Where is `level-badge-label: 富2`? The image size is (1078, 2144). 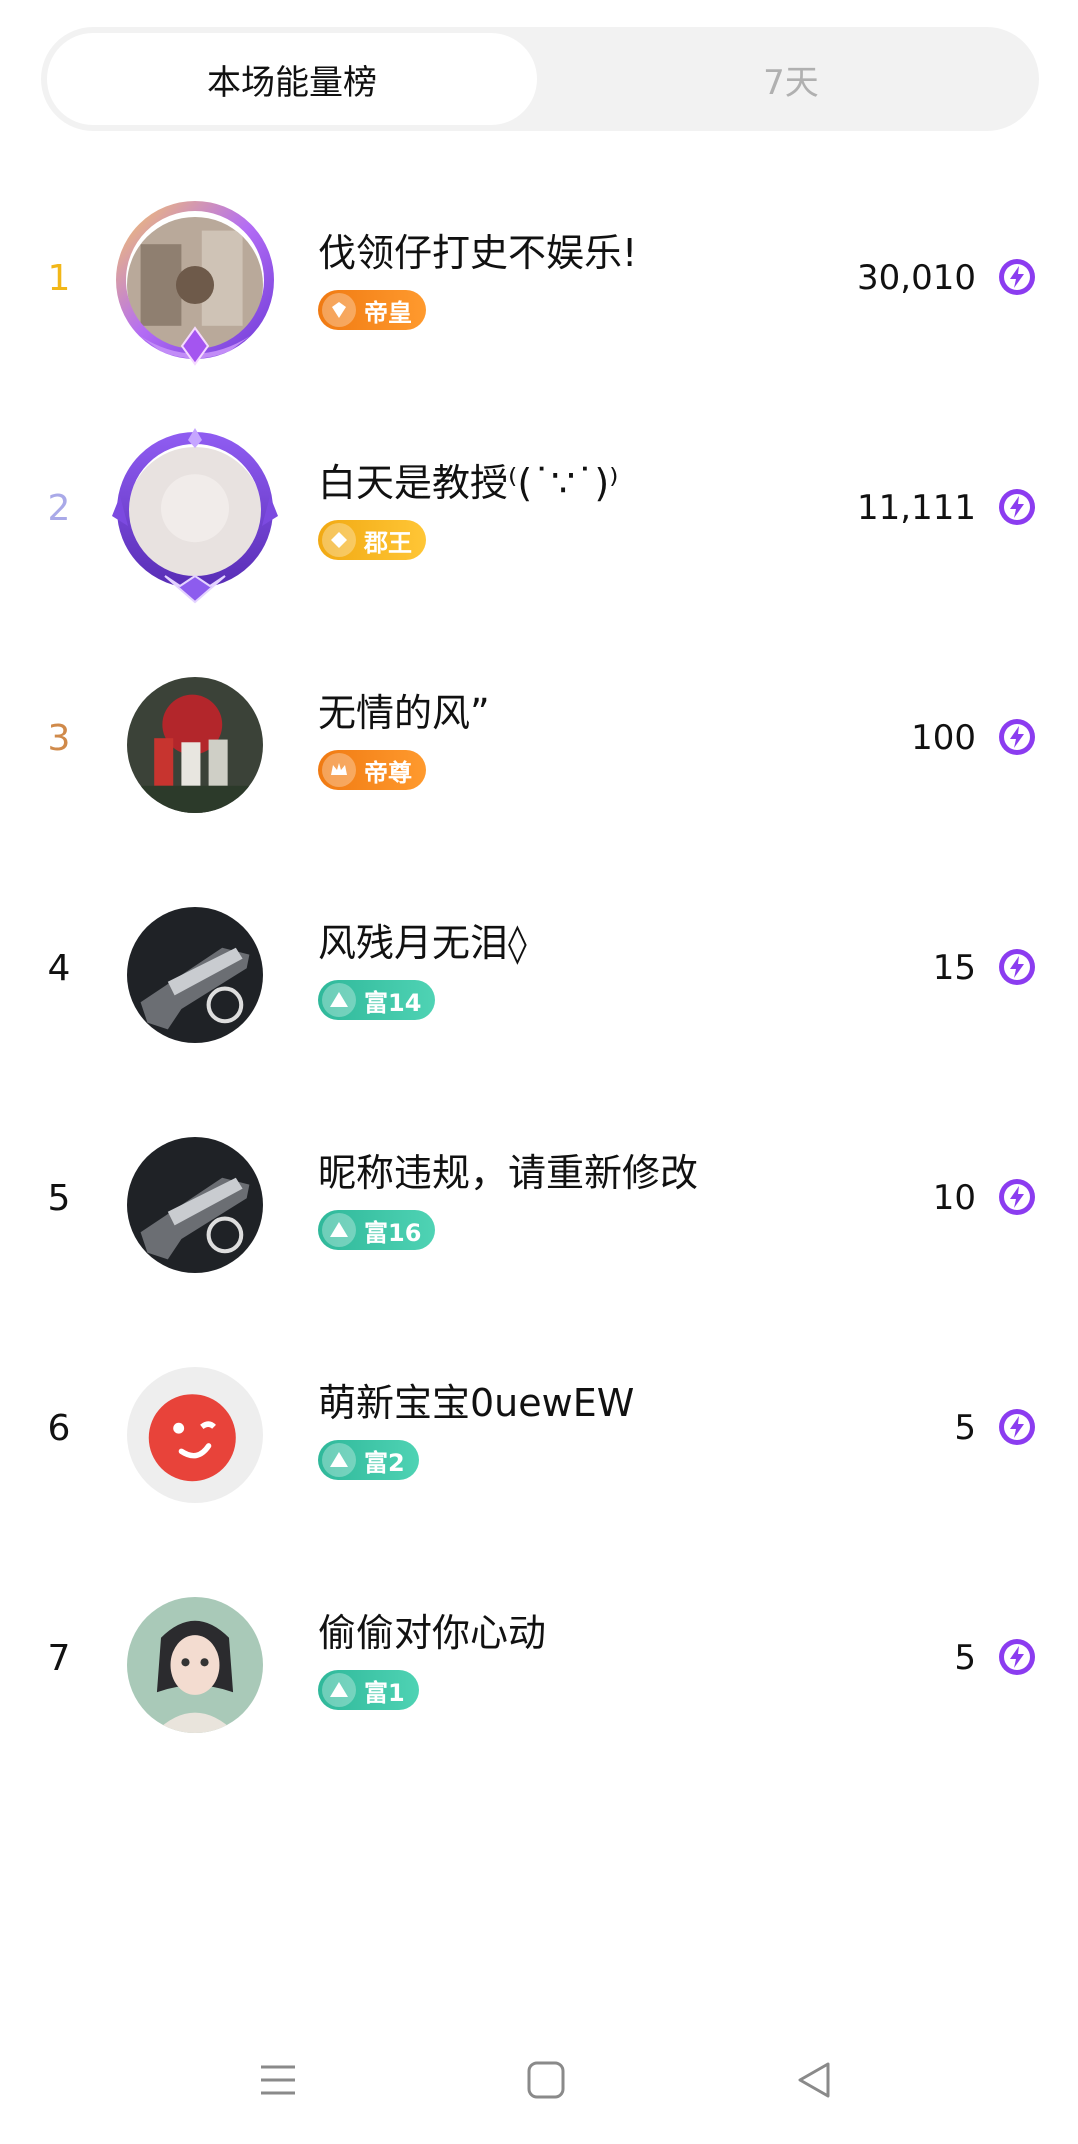 level-badge-label: 富2 is located at coordinates (384, 1462).